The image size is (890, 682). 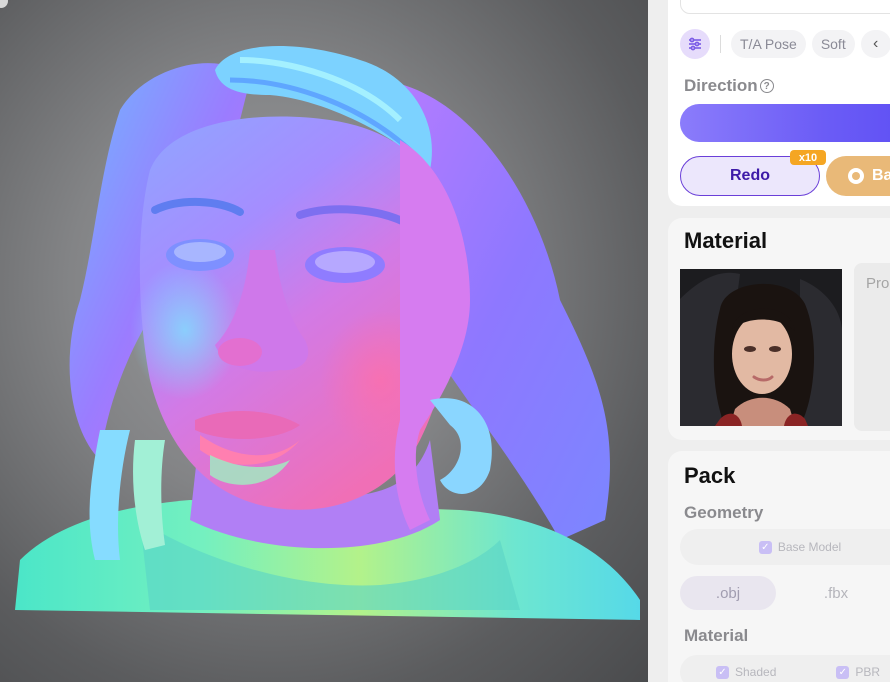 I want to click on geometry-label: Geometry, so click(x=724, y=512).